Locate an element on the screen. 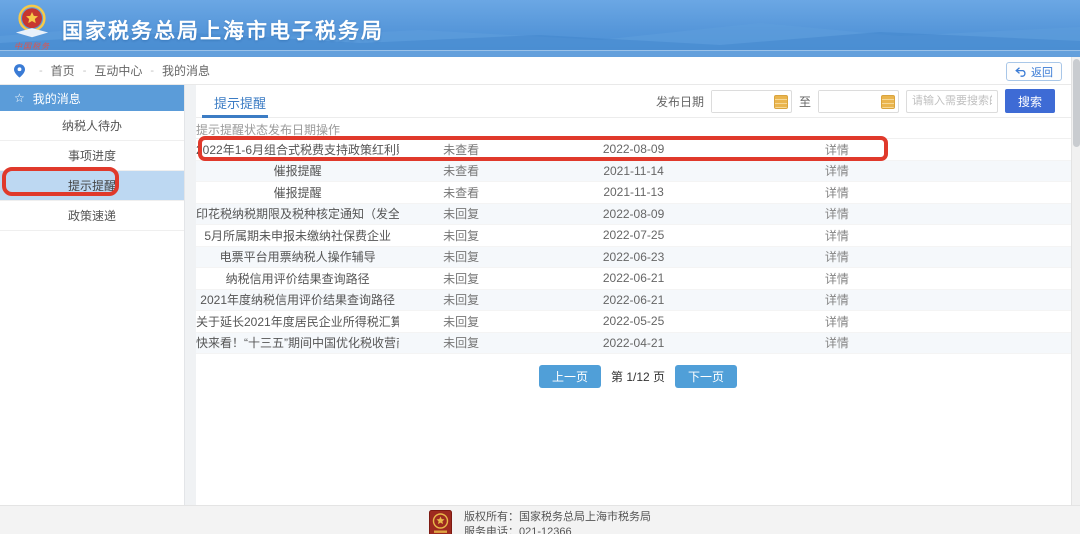 This screenshot has width=1080, height=534. date-to-field is located at coordinates (858, 101).